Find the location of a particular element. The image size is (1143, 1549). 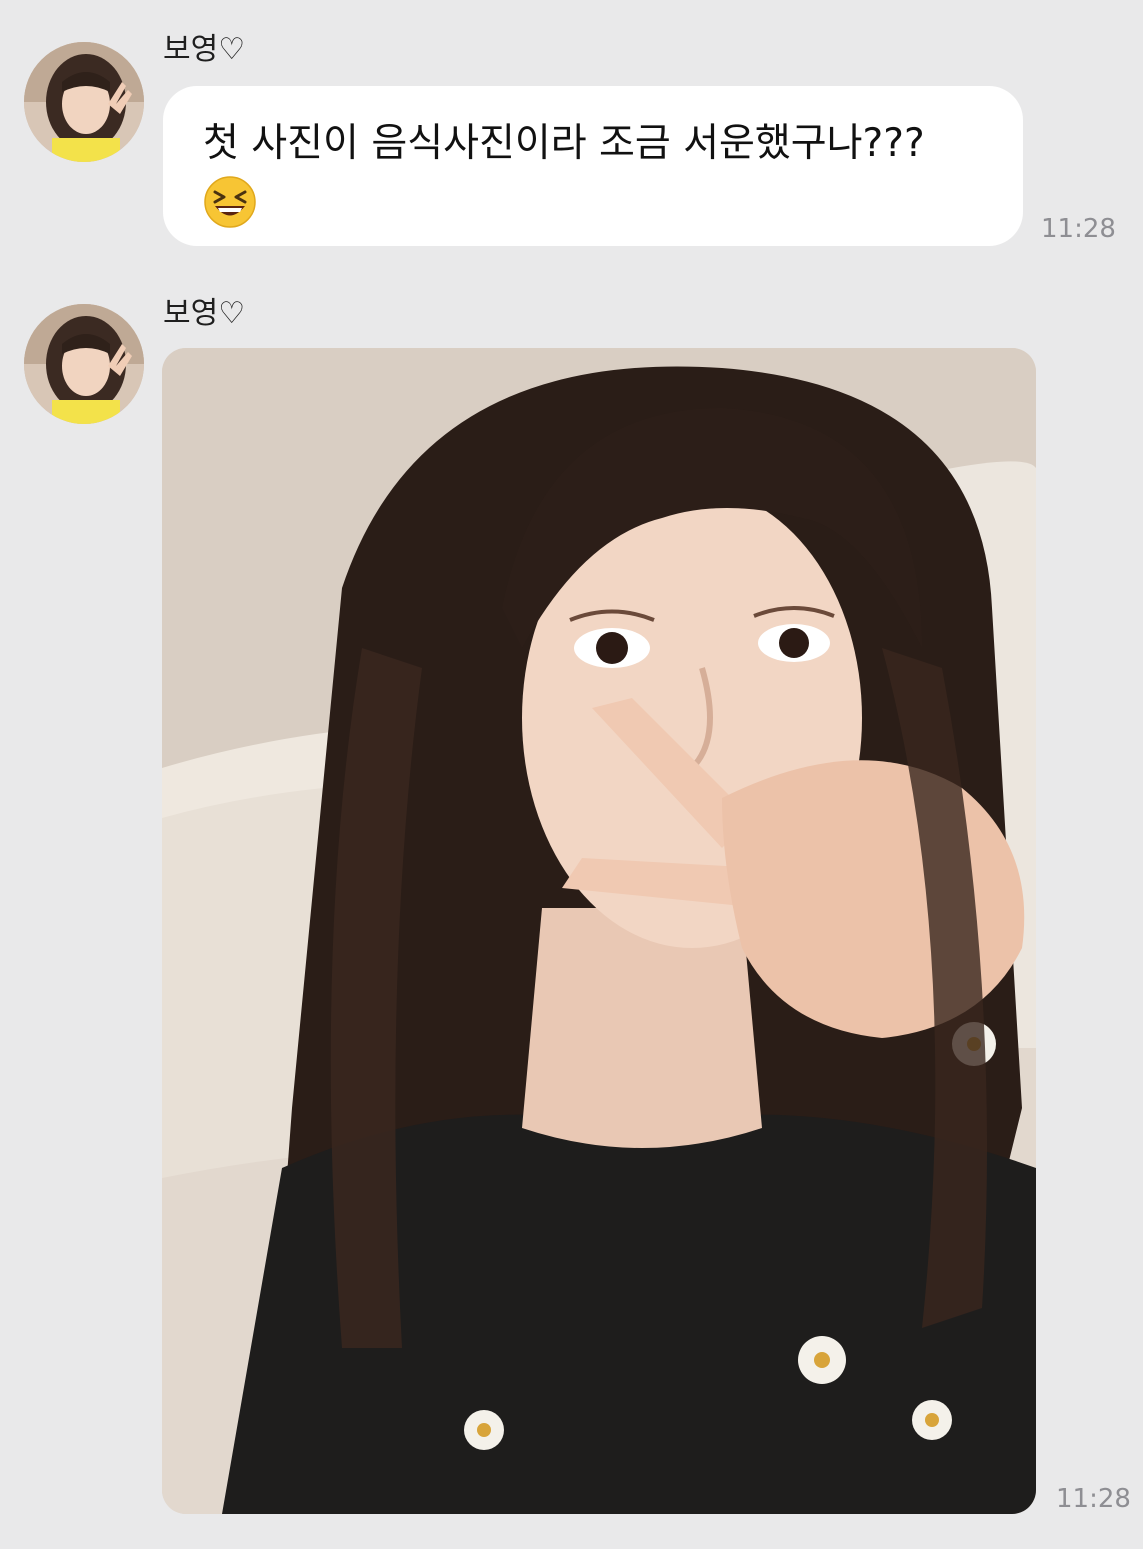

message-bubble: 첫 사진이 음식사진이라 조금 서운했구나??? is located at coordinates (593, 166).